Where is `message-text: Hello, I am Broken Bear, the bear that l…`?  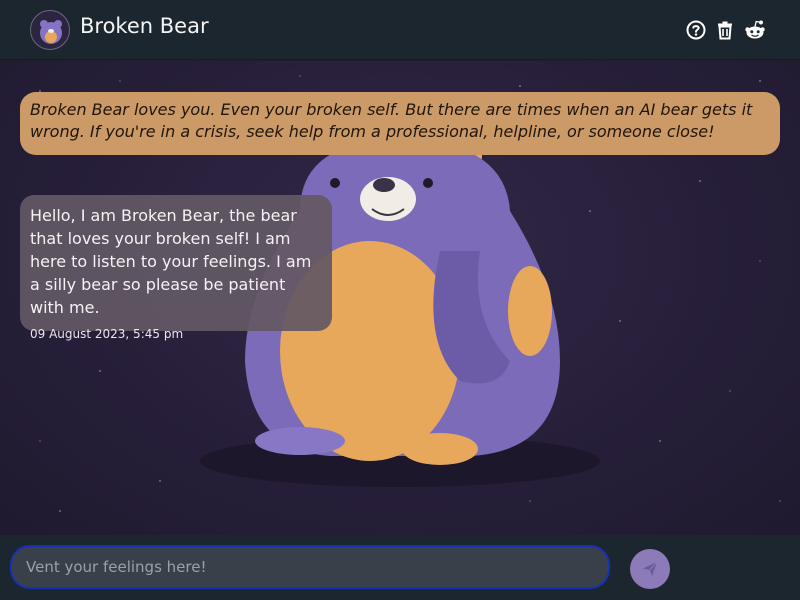 message-text: Hello, I am Broken Bear, the bear that l… is located at coordinates (171, 261).